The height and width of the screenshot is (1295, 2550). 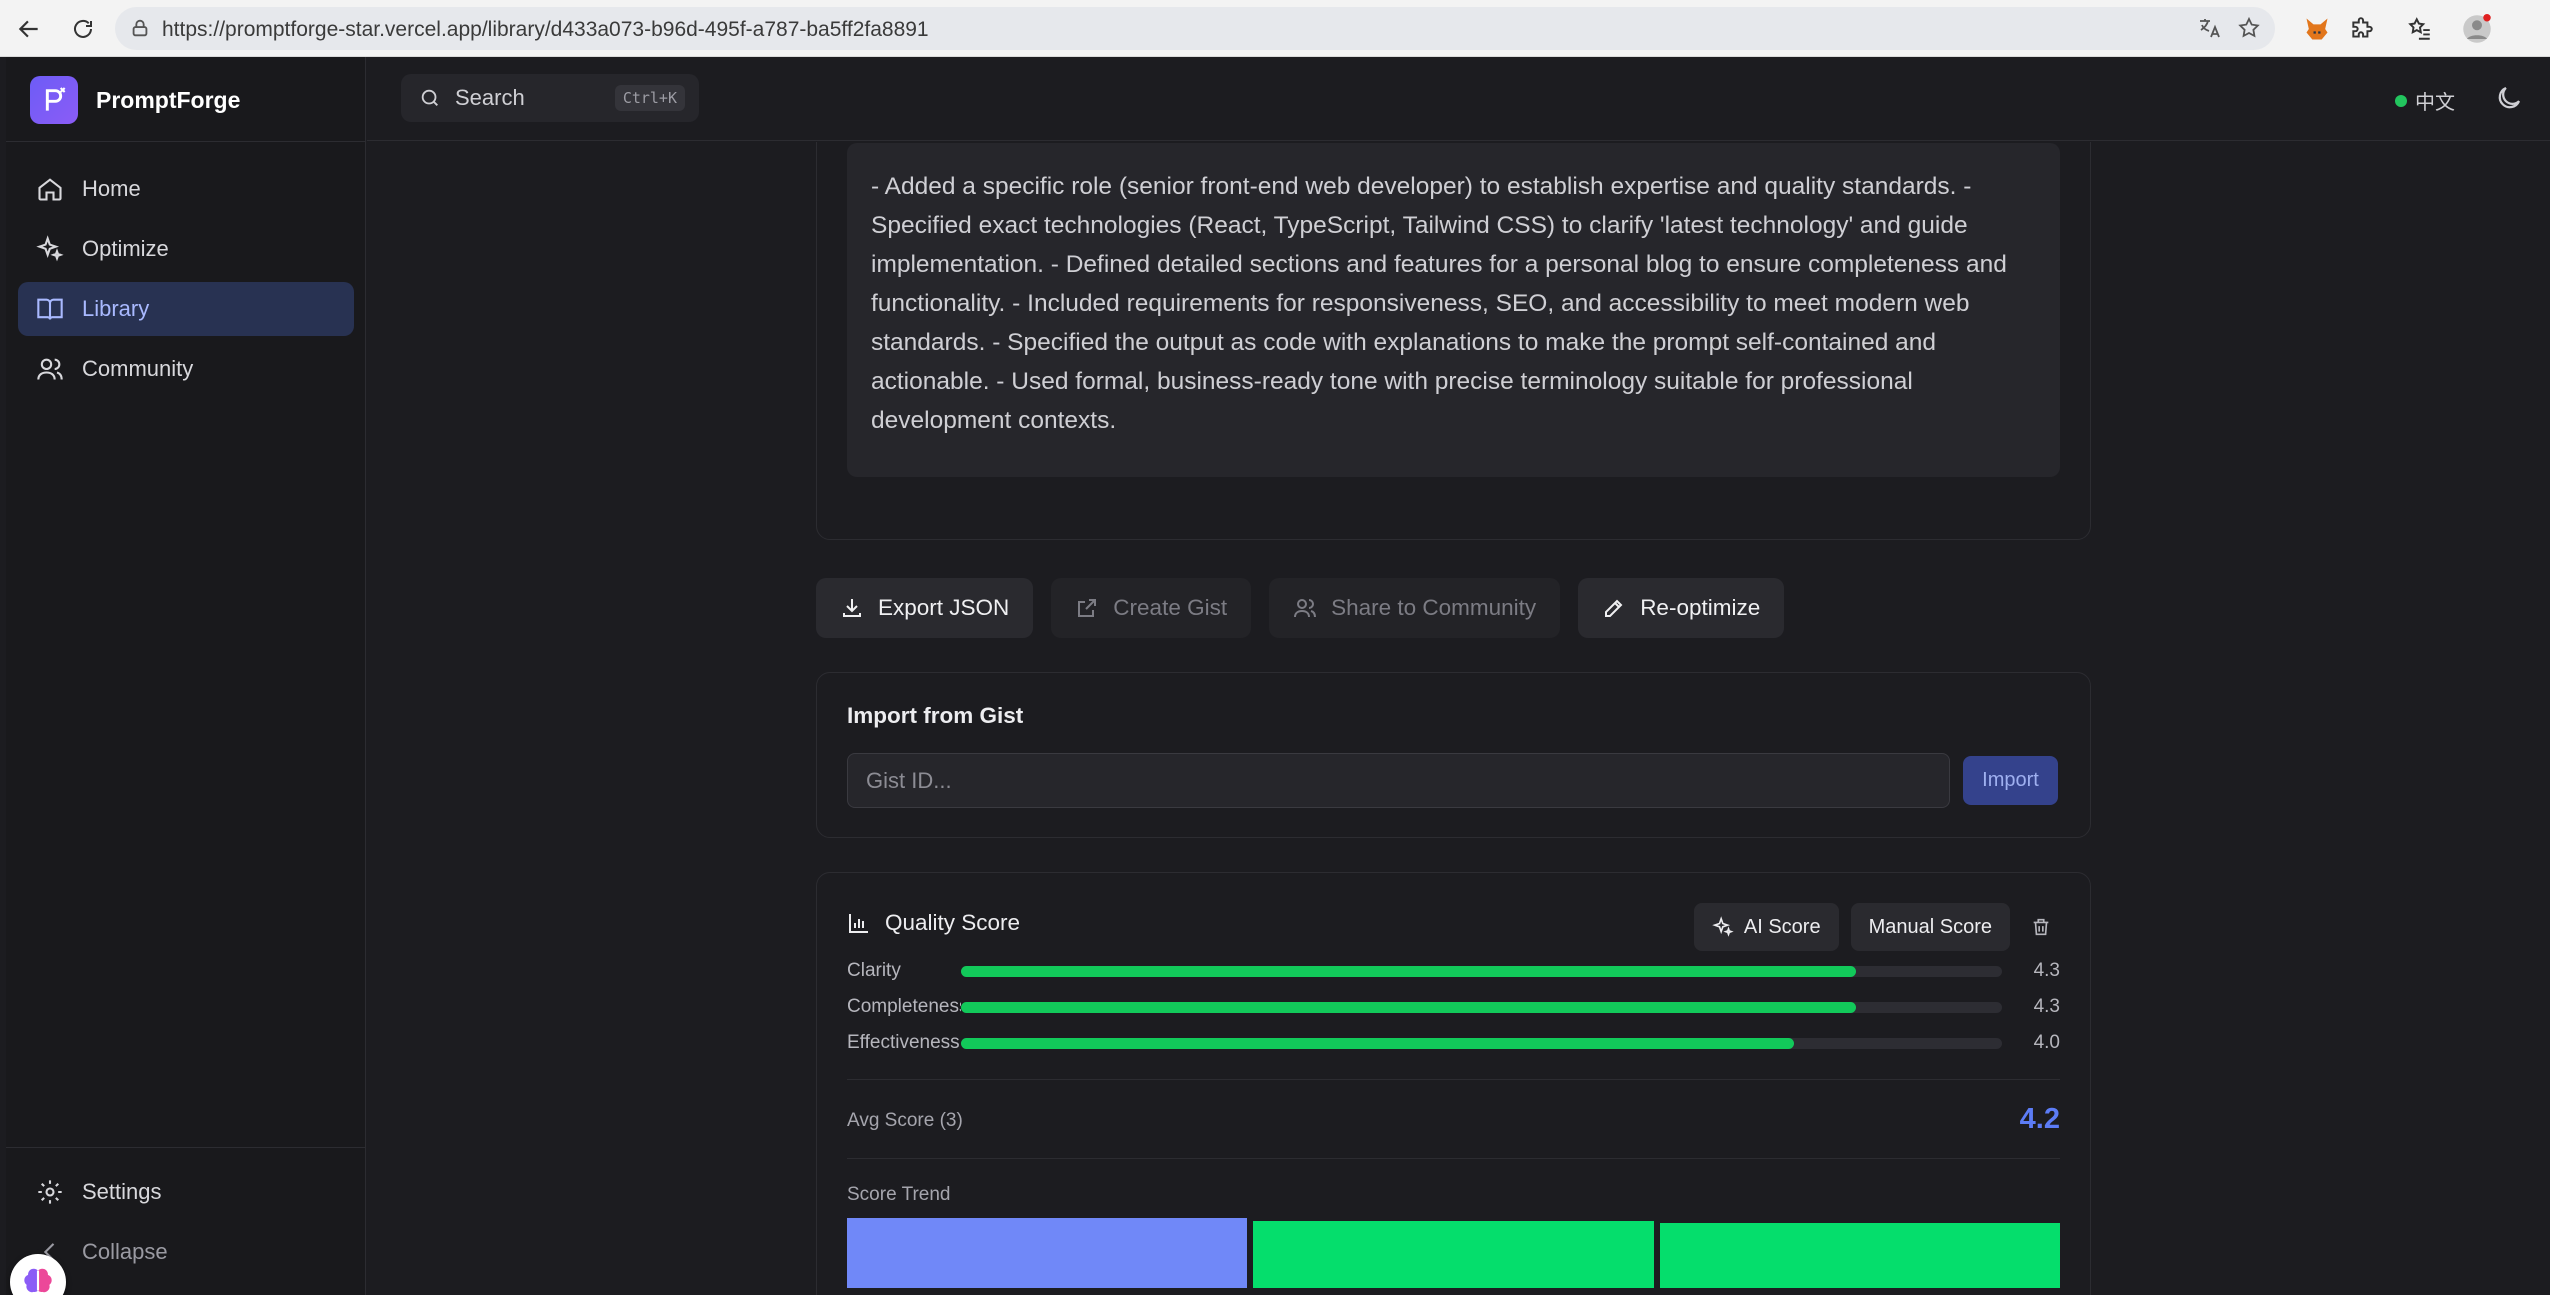 What do you see at coordinates (2362, 29) in the screenshot?
I see `extensions-puzzle-icon` at bounding box center [2362, 29].